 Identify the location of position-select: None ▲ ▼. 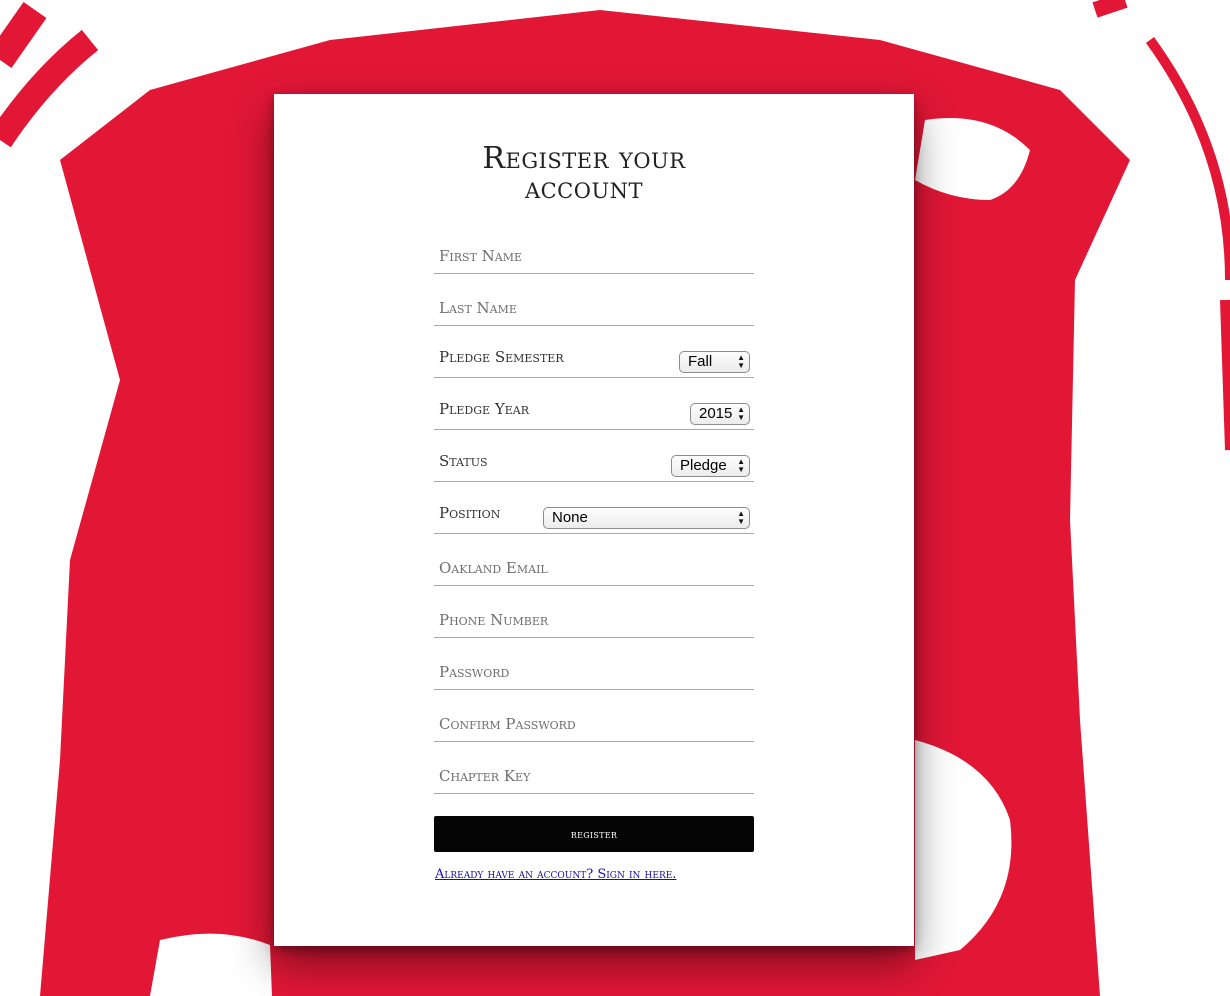
(646, 518).